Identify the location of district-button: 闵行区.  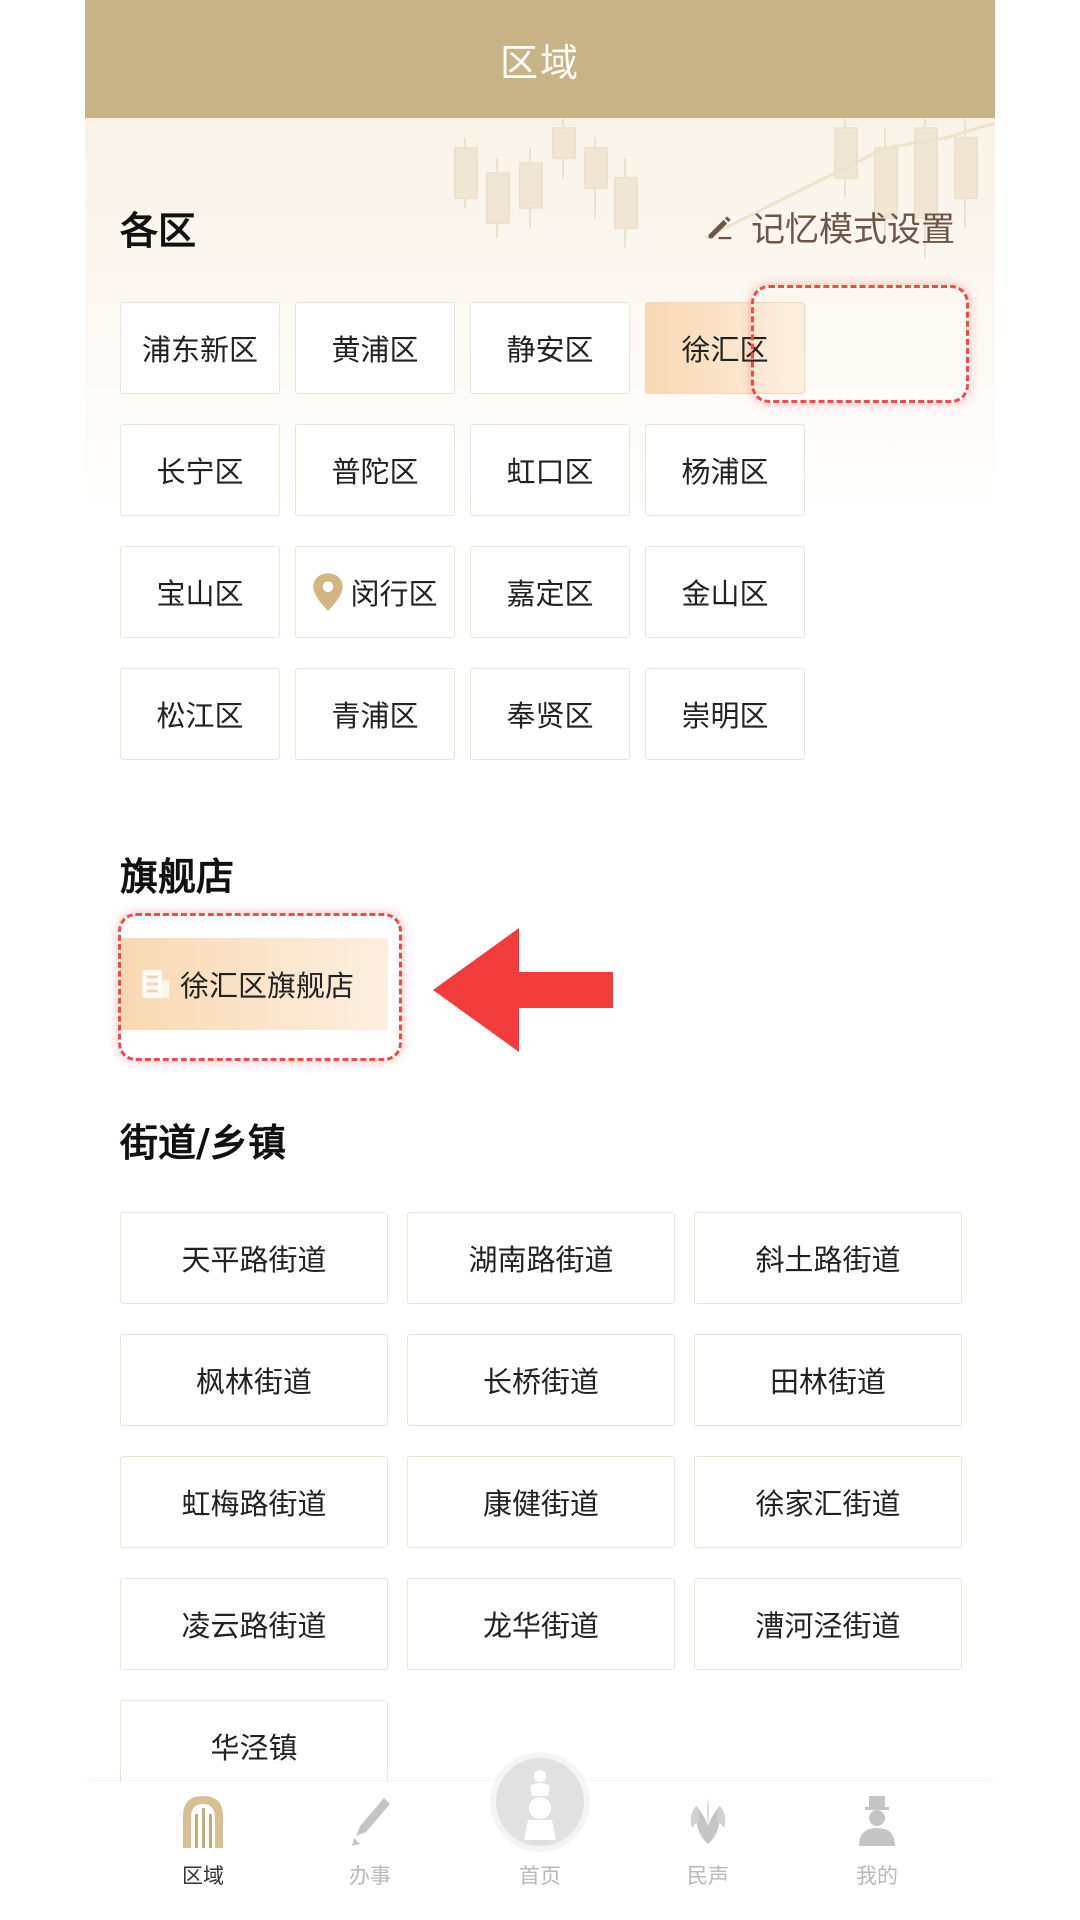
(375, 592).